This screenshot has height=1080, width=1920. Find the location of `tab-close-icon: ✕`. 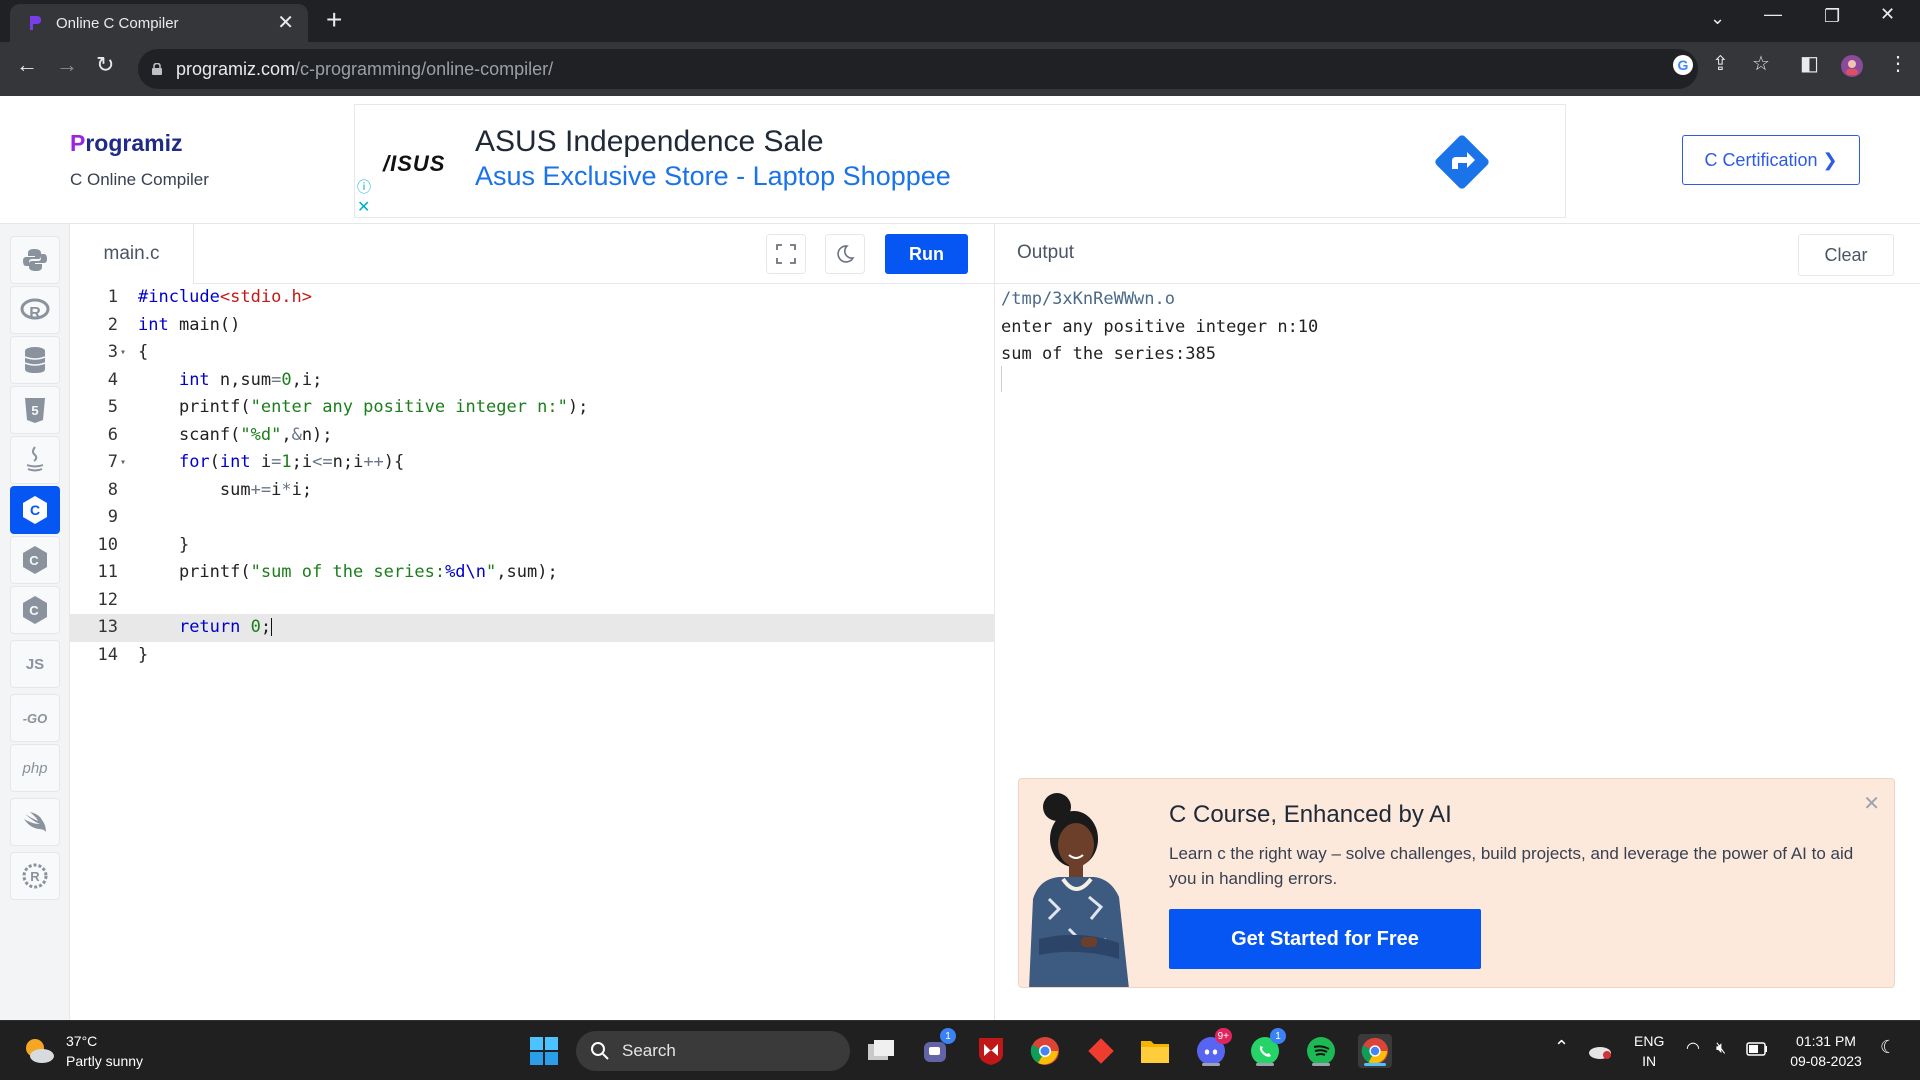

tab-close-icon: ✕ is located at coordinates (285, 23).